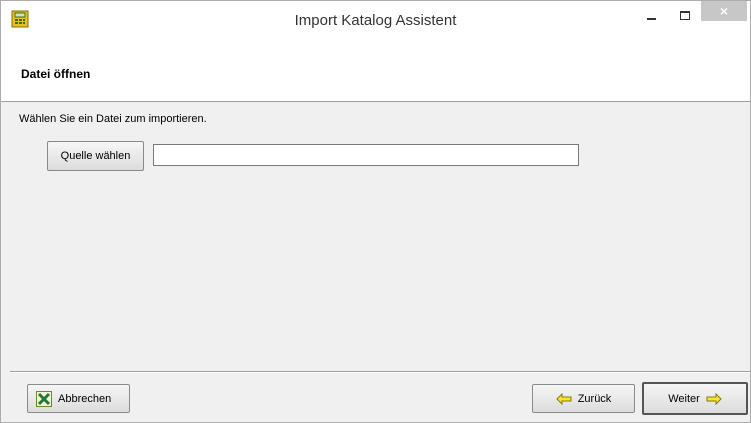 The image size is (751, 423). I want to click on title-bar: Import Katalog Assistent ×, so click(375, 23).